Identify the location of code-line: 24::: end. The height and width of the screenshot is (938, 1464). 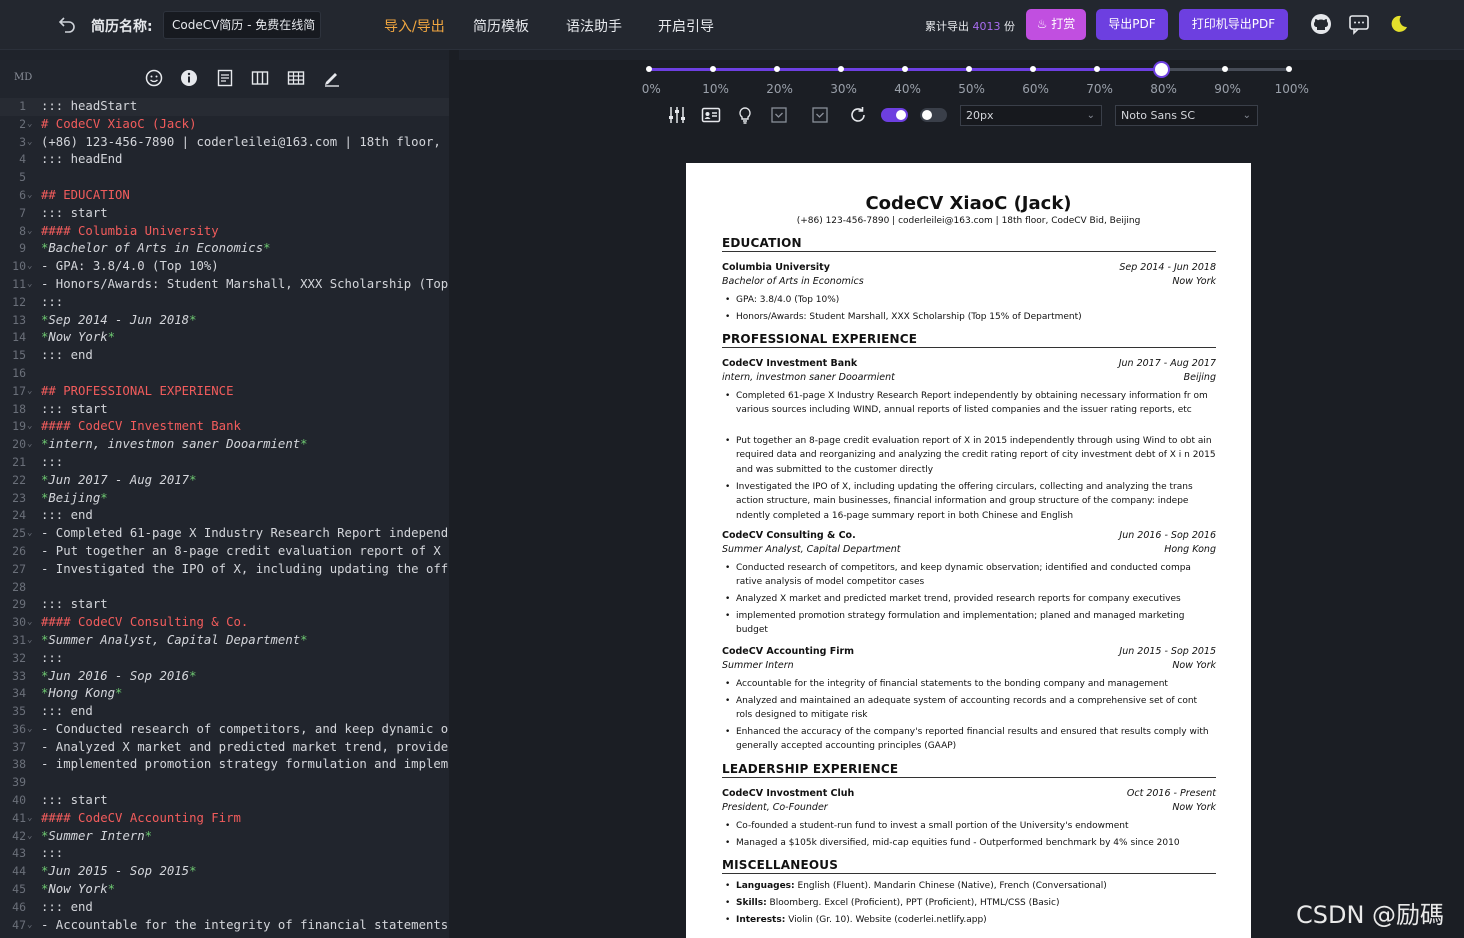
(224, 516).